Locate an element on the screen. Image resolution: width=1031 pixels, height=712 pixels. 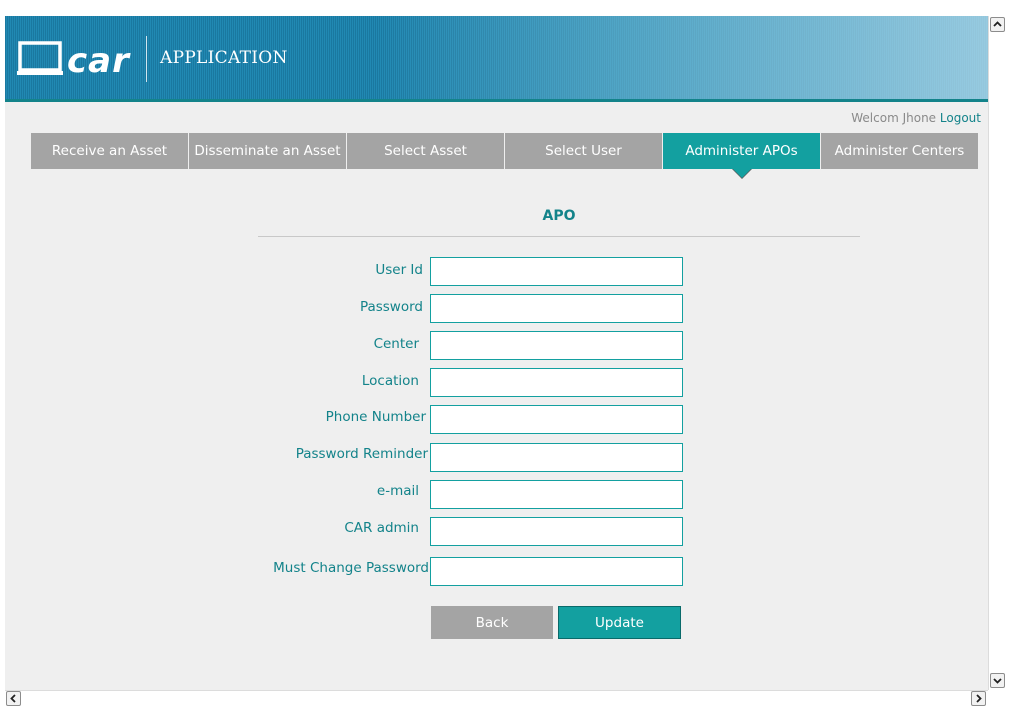
form-divider is located at coordinates (559, 236).